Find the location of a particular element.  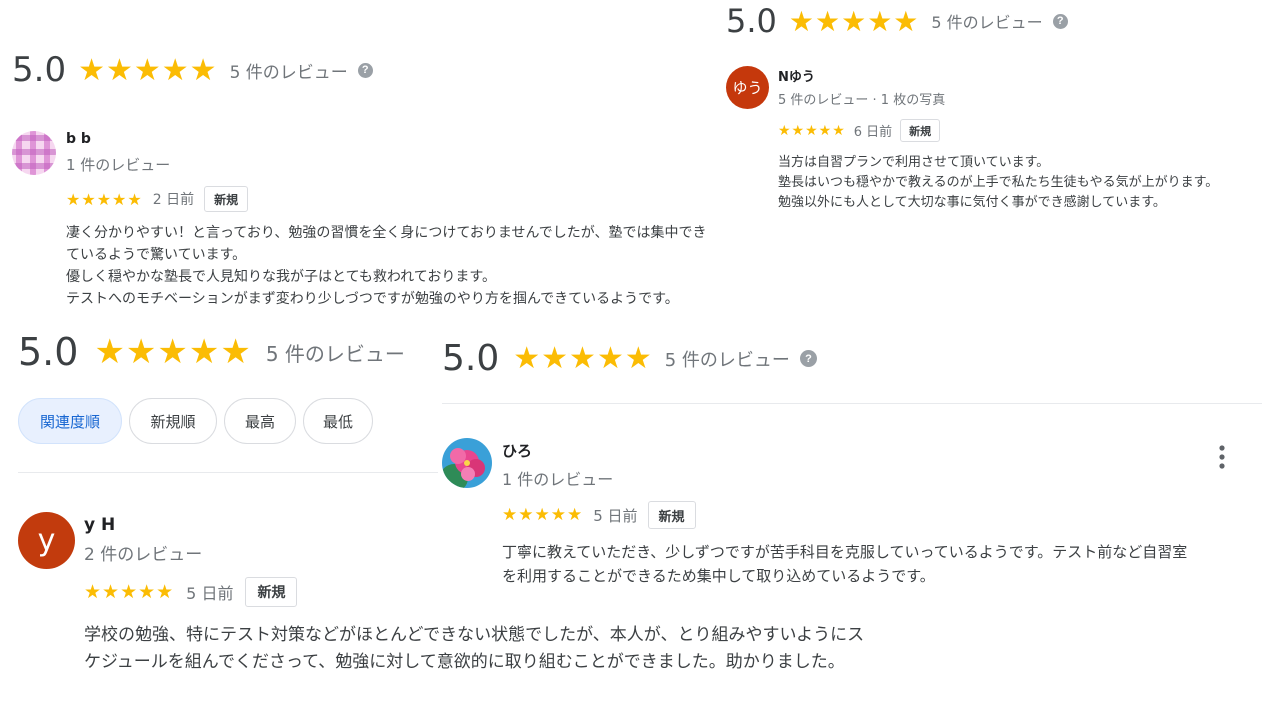

avatar: y is located at coordinates (46, 540).